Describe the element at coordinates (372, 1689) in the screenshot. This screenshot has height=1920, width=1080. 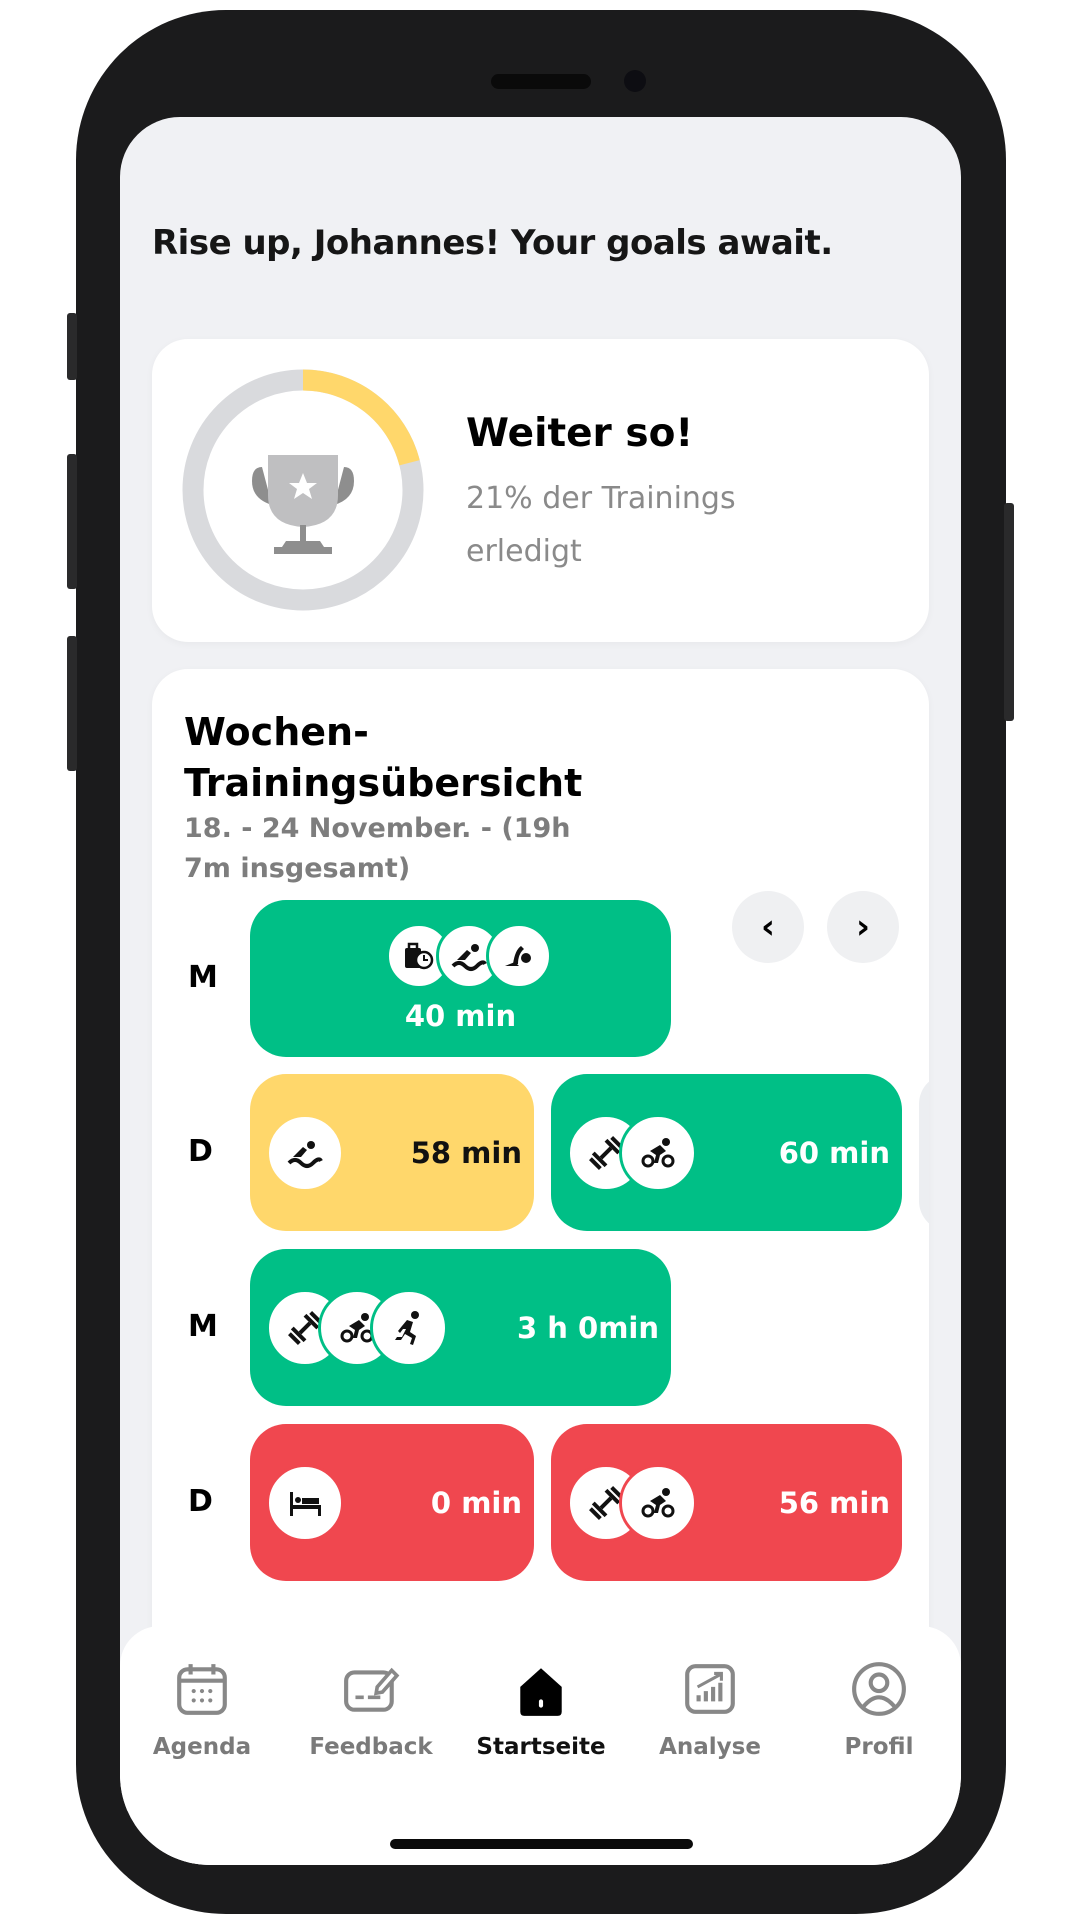
I see `feedback-icon` at that location.